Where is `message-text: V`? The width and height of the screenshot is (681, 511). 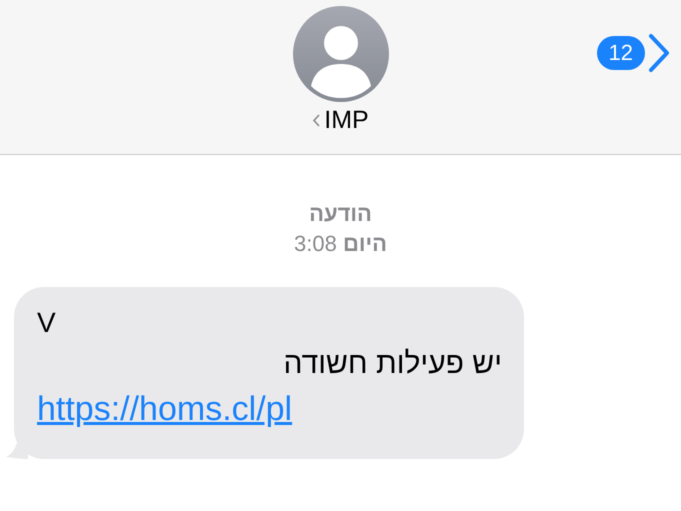
message-text: V is located at coordinates (46, 323).